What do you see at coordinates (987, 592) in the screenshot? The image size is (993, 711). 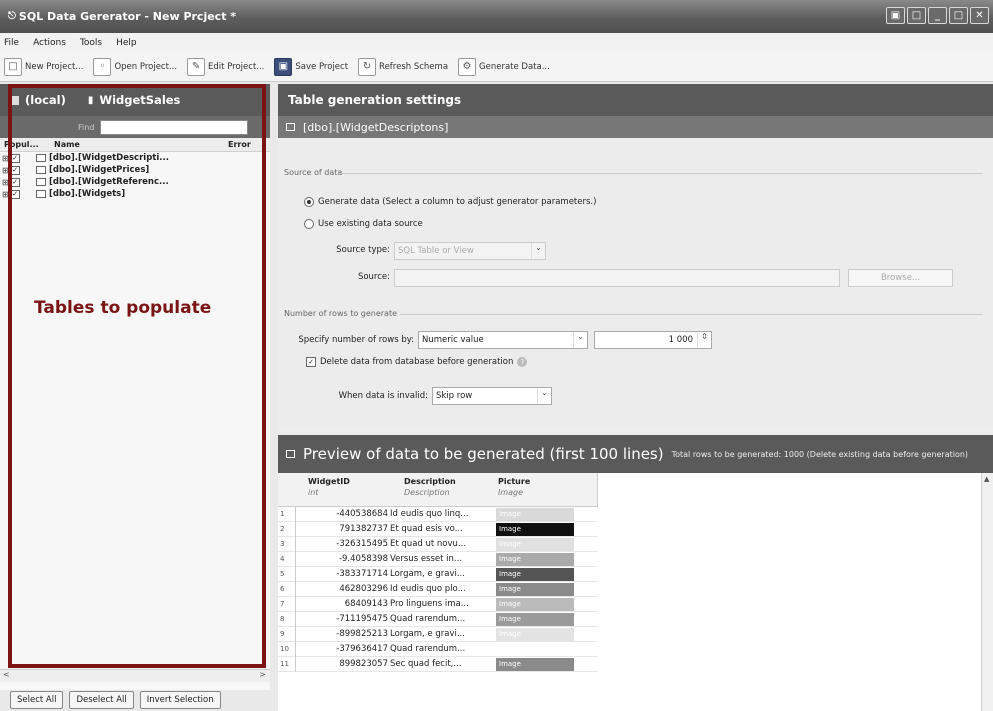 I see `vertical-scrollbar: ▲` at bounding box center [987, 592].